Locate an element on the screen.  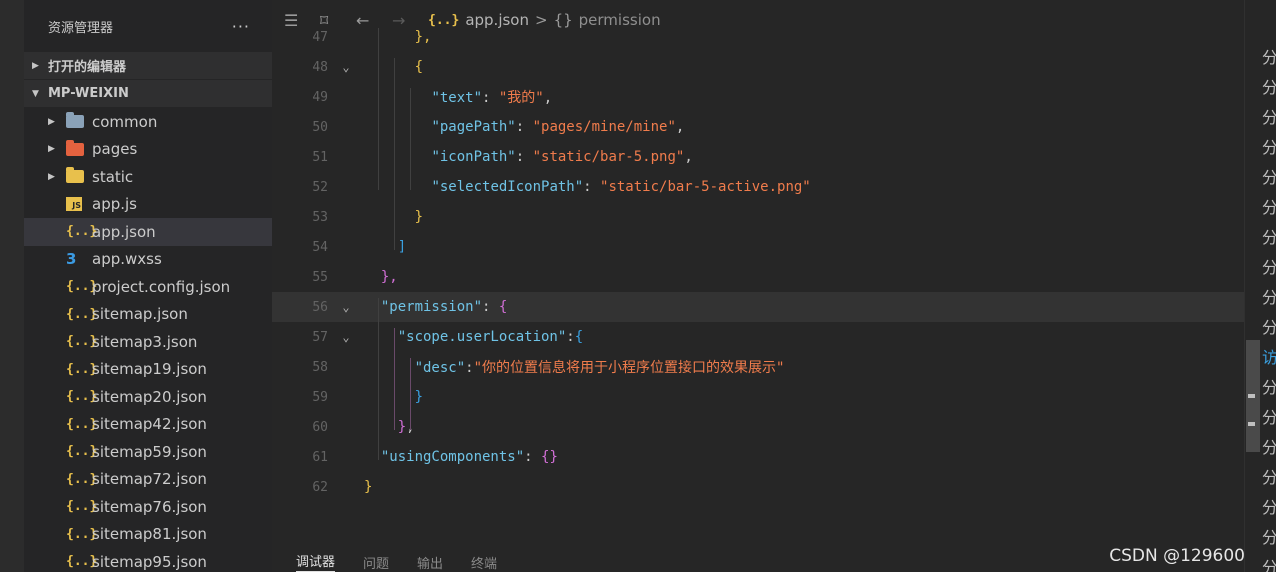
code-token: {} is located at coordinates (549, 457).